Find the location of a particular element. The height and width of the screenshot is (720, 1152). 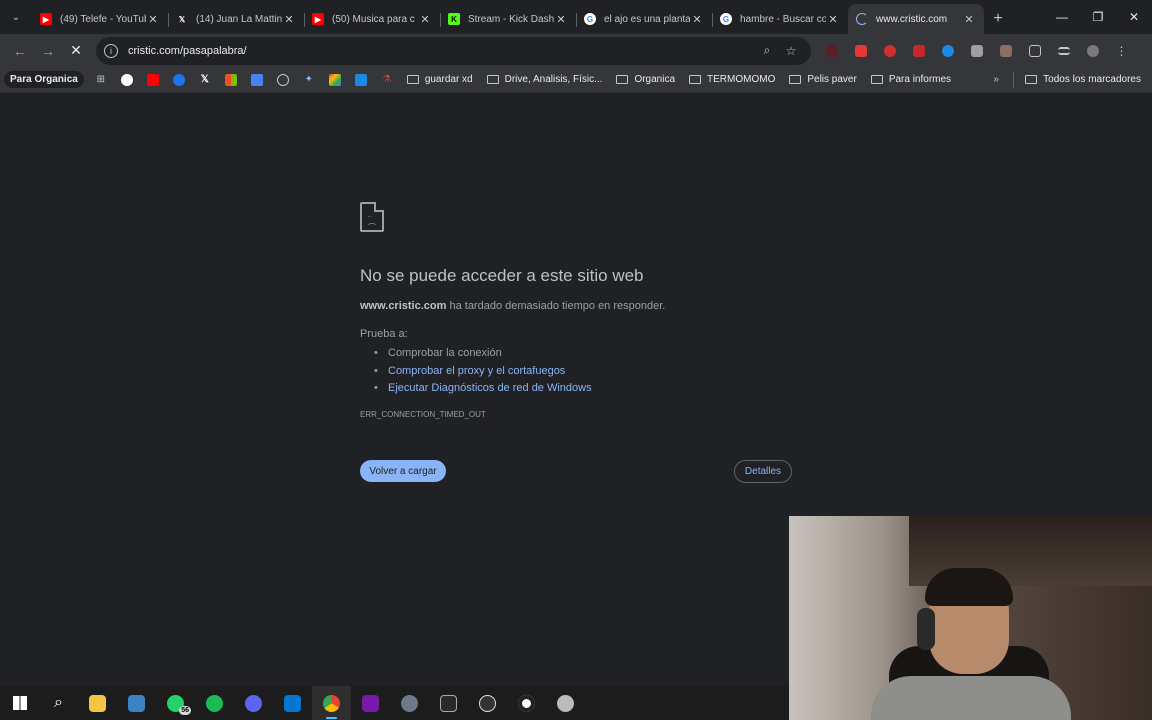

stop-button: ✕ is located at coordinates (76, 51).